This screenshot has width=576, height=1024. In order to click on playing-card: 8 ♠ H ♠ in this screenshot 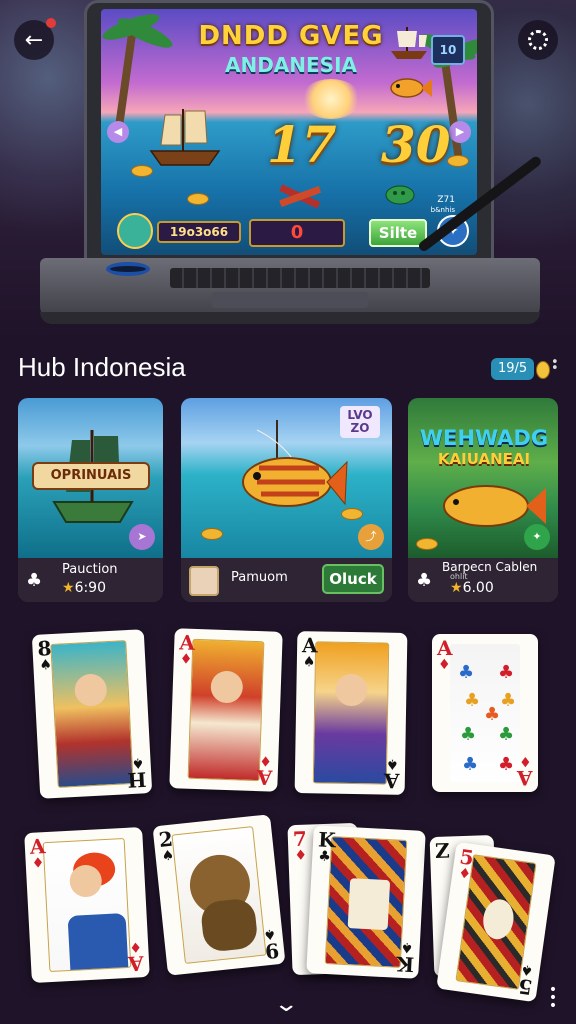, I will do `click(92, 714)`.